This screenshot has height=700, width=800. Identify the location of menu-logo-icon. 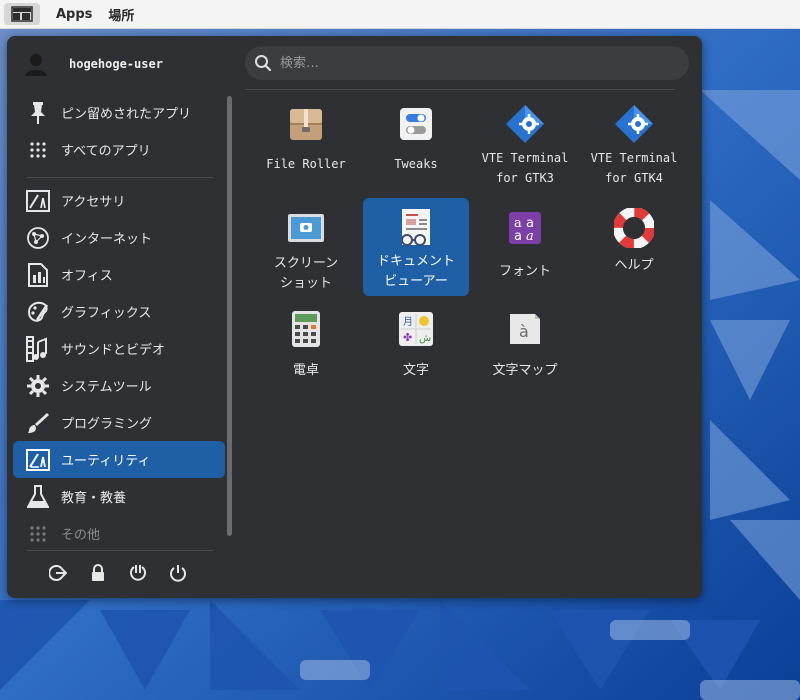
(22, 14).